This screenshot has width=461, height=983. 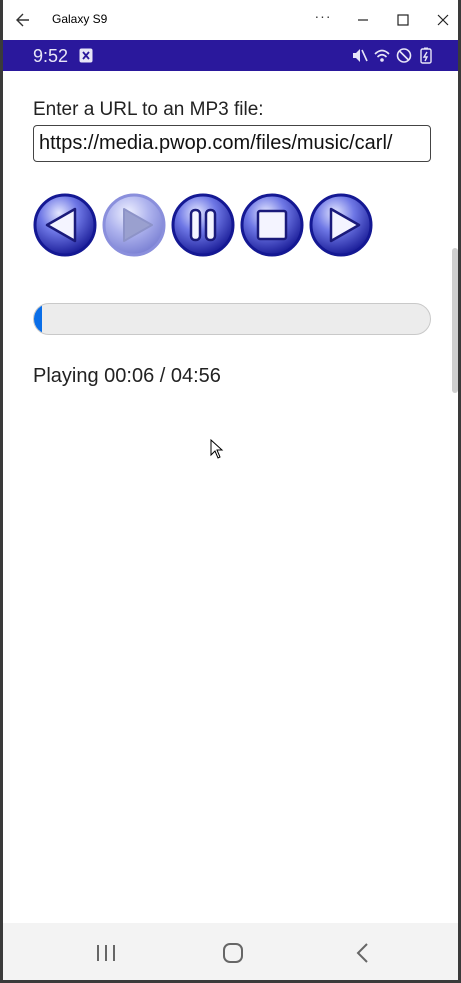 I want to click on playback-status: Playing 00:06 / 04:56, so click(x=127, y=376).